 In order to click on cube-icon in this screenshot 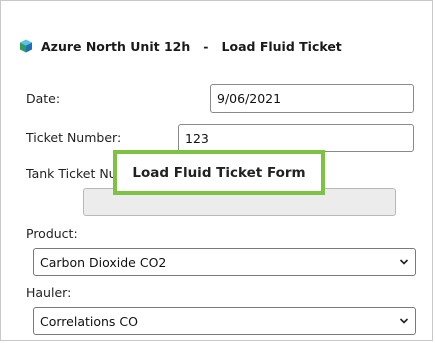, I will do `click(26, 46)`.